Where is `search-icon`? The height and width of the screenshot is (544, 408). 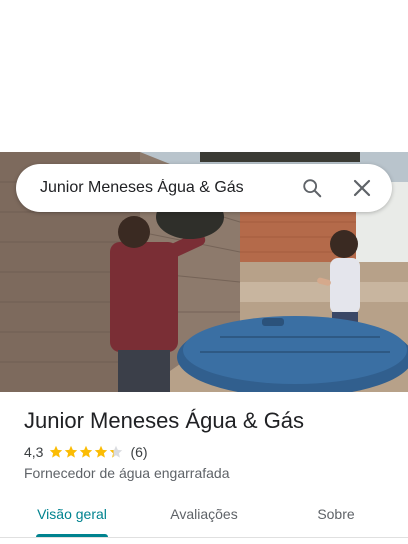
search-icon is located at coordinates (312, 188).